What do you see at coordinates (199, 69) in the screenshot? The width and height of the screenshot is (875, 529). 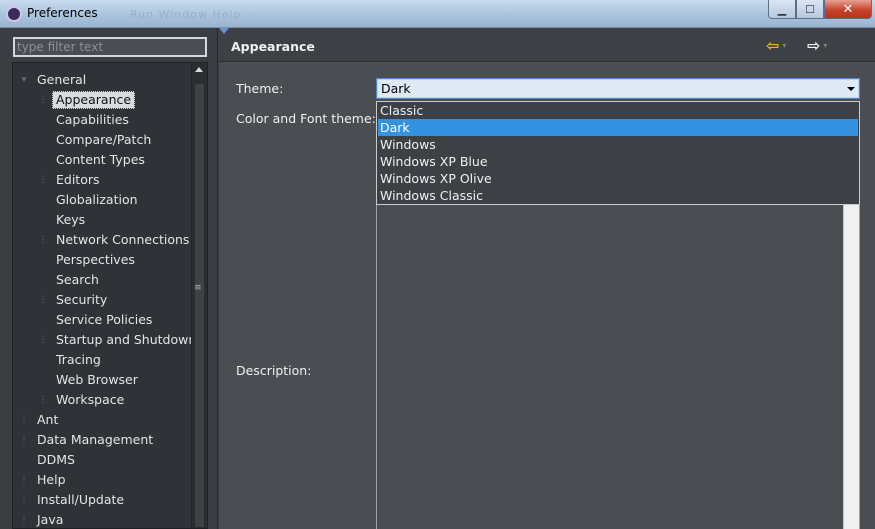 I see `scroll-up-icon` at bounding box center [199, 69].